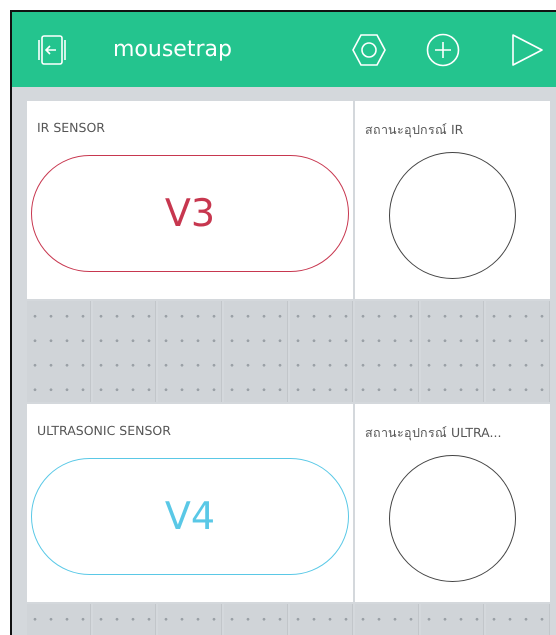 Image resolution: width=556 pixels, height=635 pixels. I want to click on widget-title: สถานะอุปกรณ์ IR, so click(414, 130).